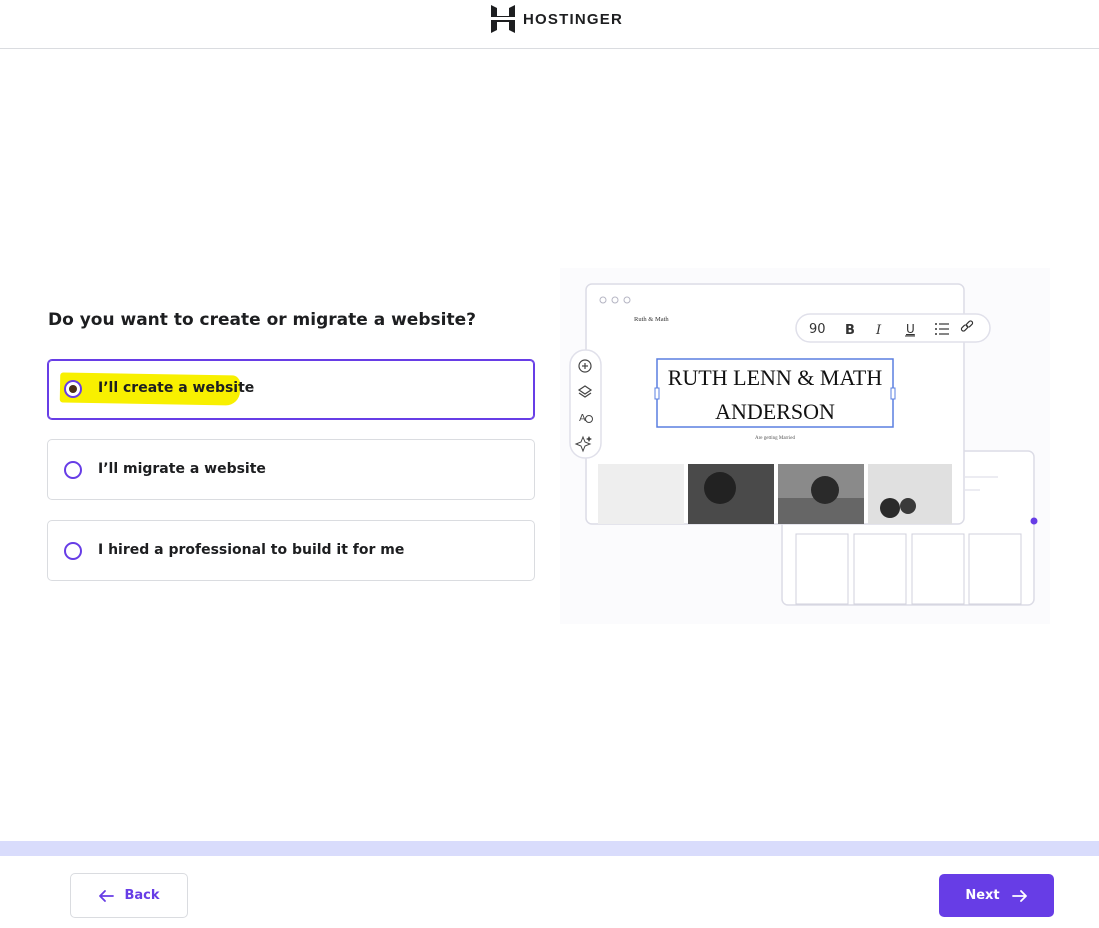  Describe the element at coordinates (107, 895) in the screenshot. I see `arrow-left-icon` at that location.